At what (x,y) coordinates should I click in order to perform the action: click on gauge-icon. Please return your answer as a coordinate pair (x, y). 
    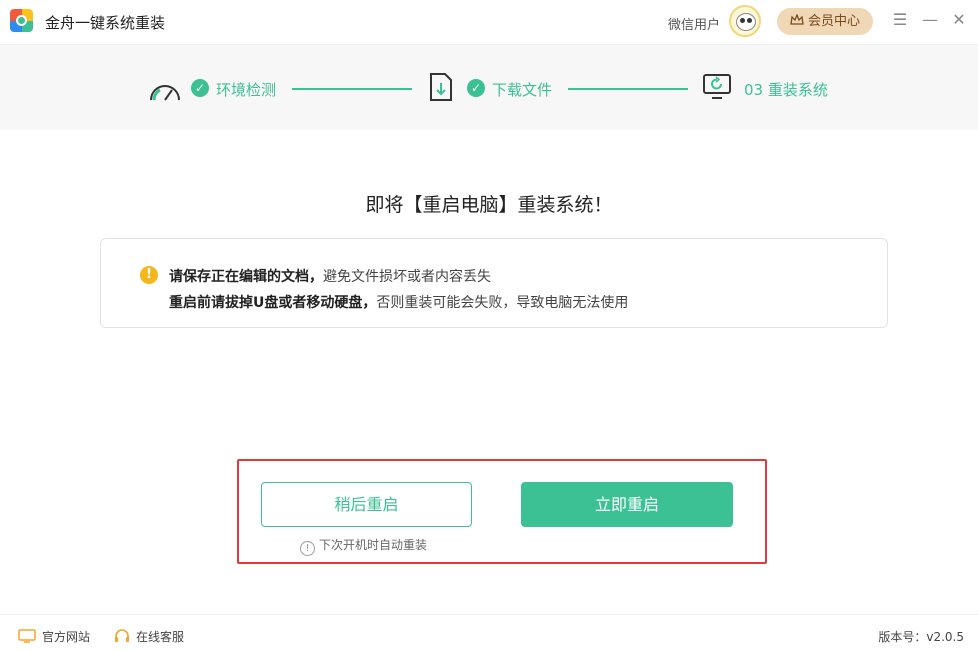
    Looking at the image, I should click on (164, 88).